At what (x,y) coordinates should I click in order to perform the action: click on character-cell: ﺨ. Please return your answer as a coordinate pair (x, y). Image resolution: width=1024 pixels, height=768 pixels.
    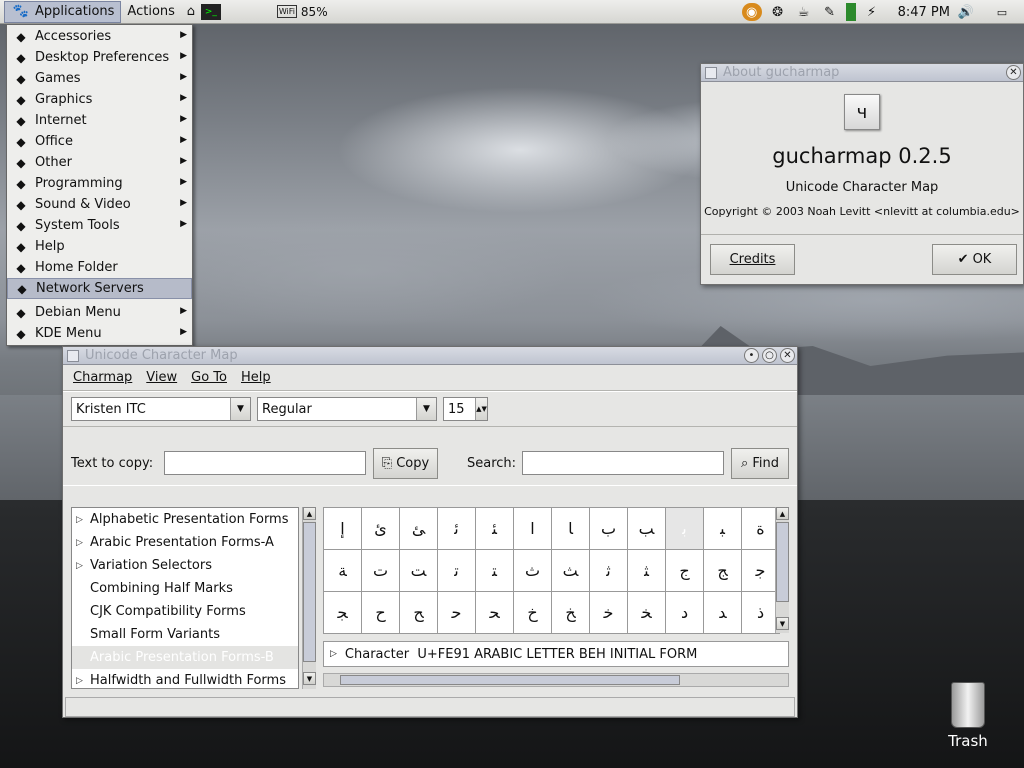
    Looking at the image, I should click on (647, 613).